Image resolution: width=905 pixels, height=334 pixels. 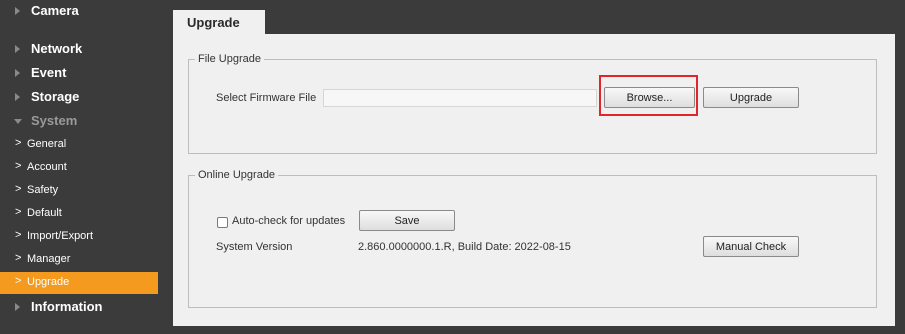 I want to click on sidebar-subitem-label: Upgrade, so click(x=48, y=282).